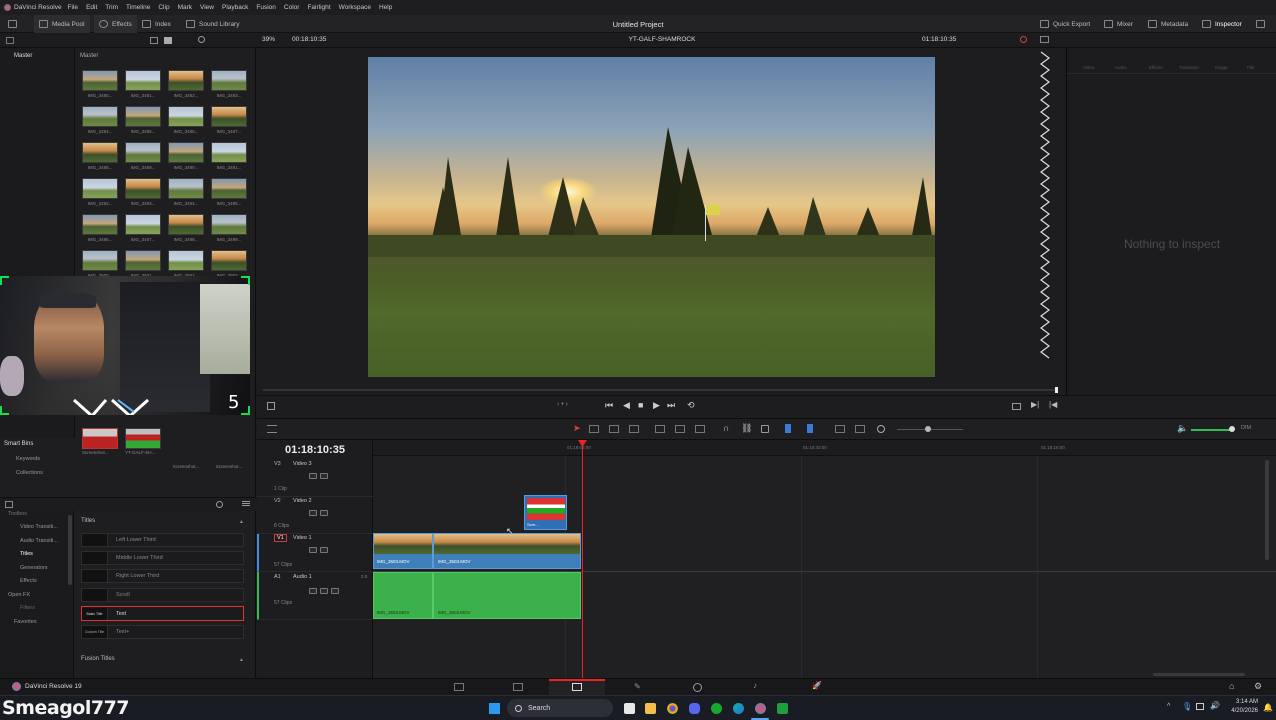 The width and height of the screenshot is (1276, 720). What do you see at coordinates (62, 24) in the screenshot?
I see `media-pool-button: Media Pool` at bounding box center [62, 24].